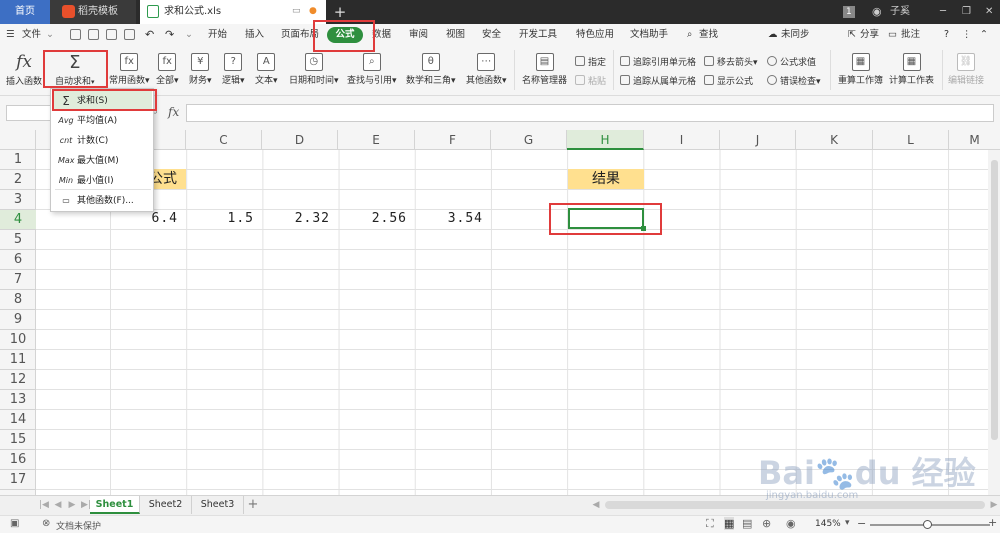 This screenshot has width=1000, height=533. Describe the element at coordinates (758, 140) in the screenshot. I see `col-J: J` at that location.